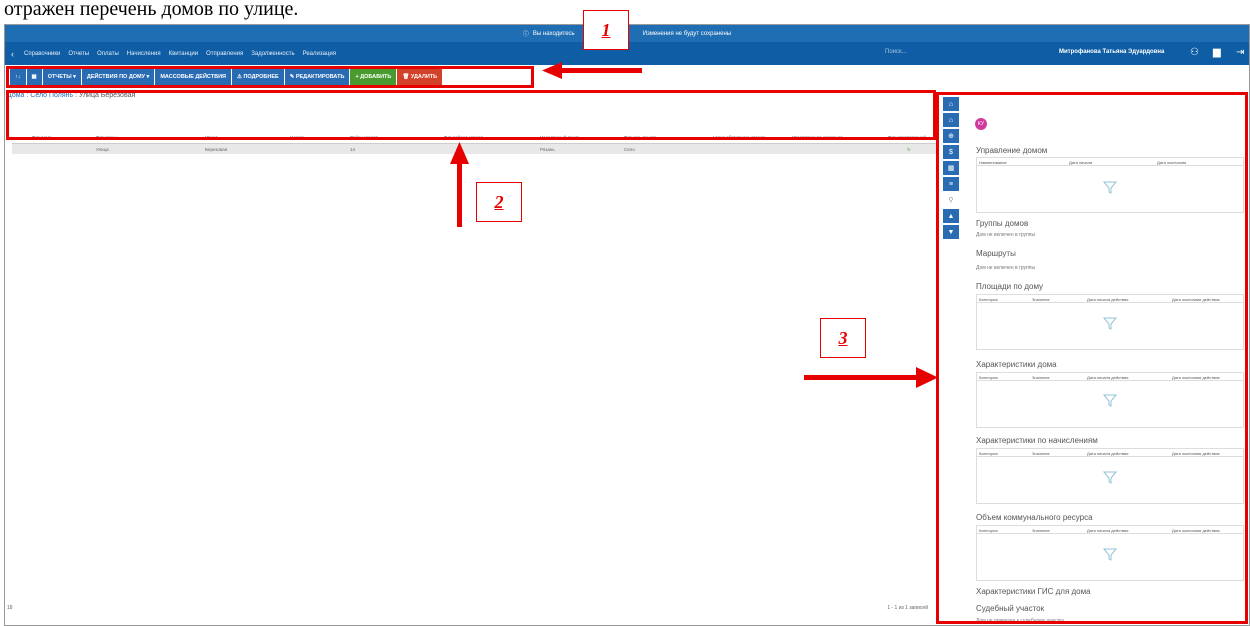 The image size is (1250, 626). I want to click on annotation-box-toolbar, so click(270, 77).